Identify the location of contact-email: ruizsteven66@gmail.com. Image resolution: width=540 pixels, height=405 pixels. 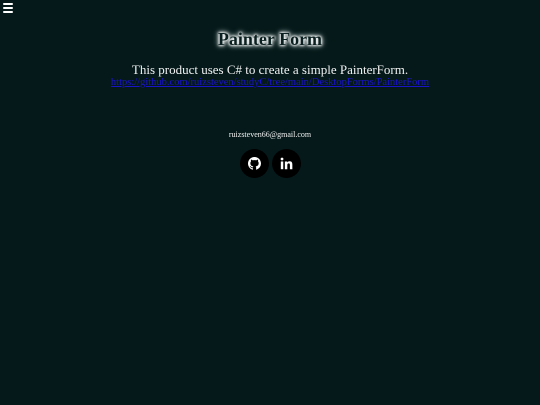
(270, 134).